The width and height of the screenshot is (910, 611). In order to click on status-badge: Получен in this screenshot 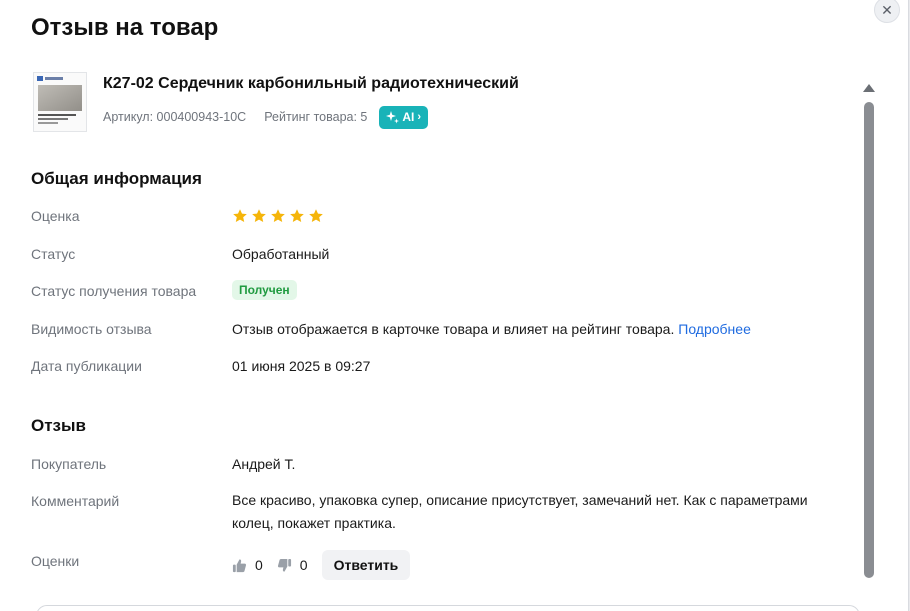, I will do `click(264, 290)`.